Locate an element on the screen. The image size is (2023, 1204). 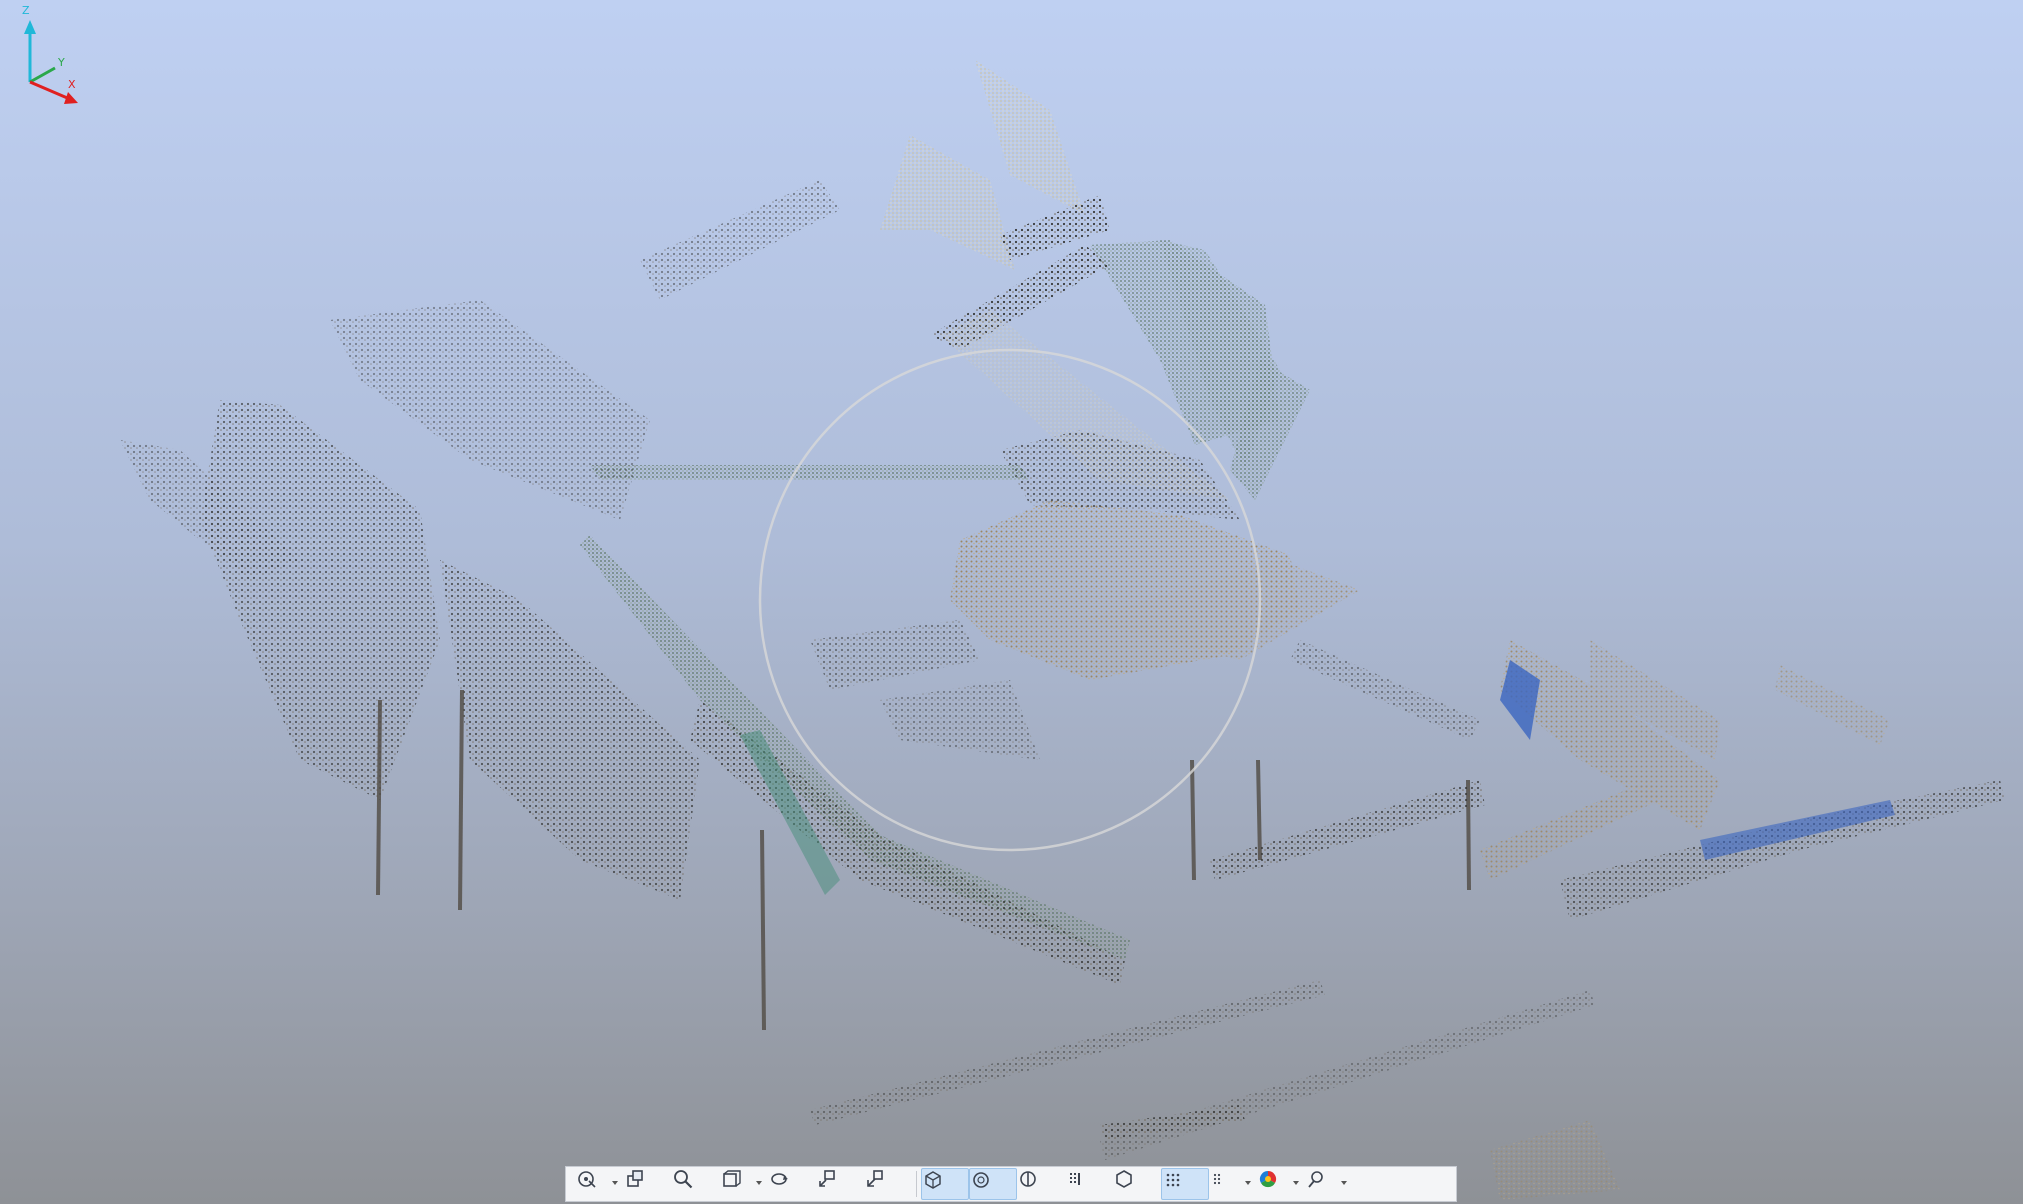
isolate-button is located at coordinates (1137, 1184).